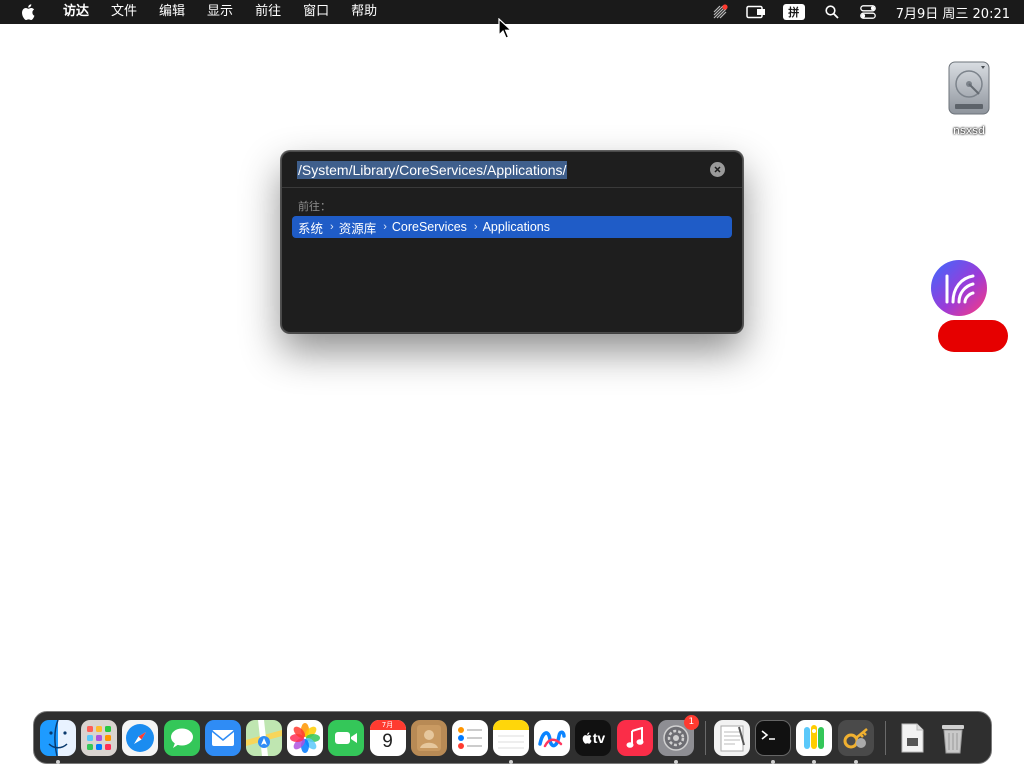  Describe the element at coordinates (969, 130) in the screenshot. I see `disk-label: nsxsd` at that location.